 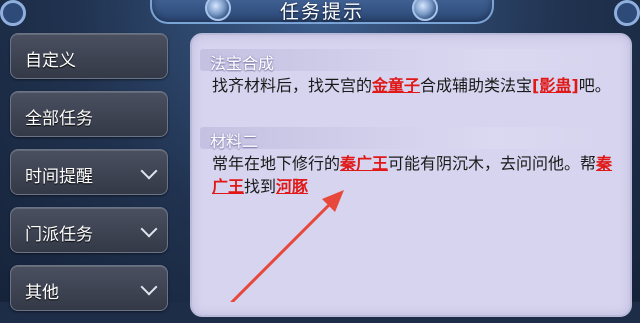 I want to click on annotation-arrow, so click(x=287, y=246).